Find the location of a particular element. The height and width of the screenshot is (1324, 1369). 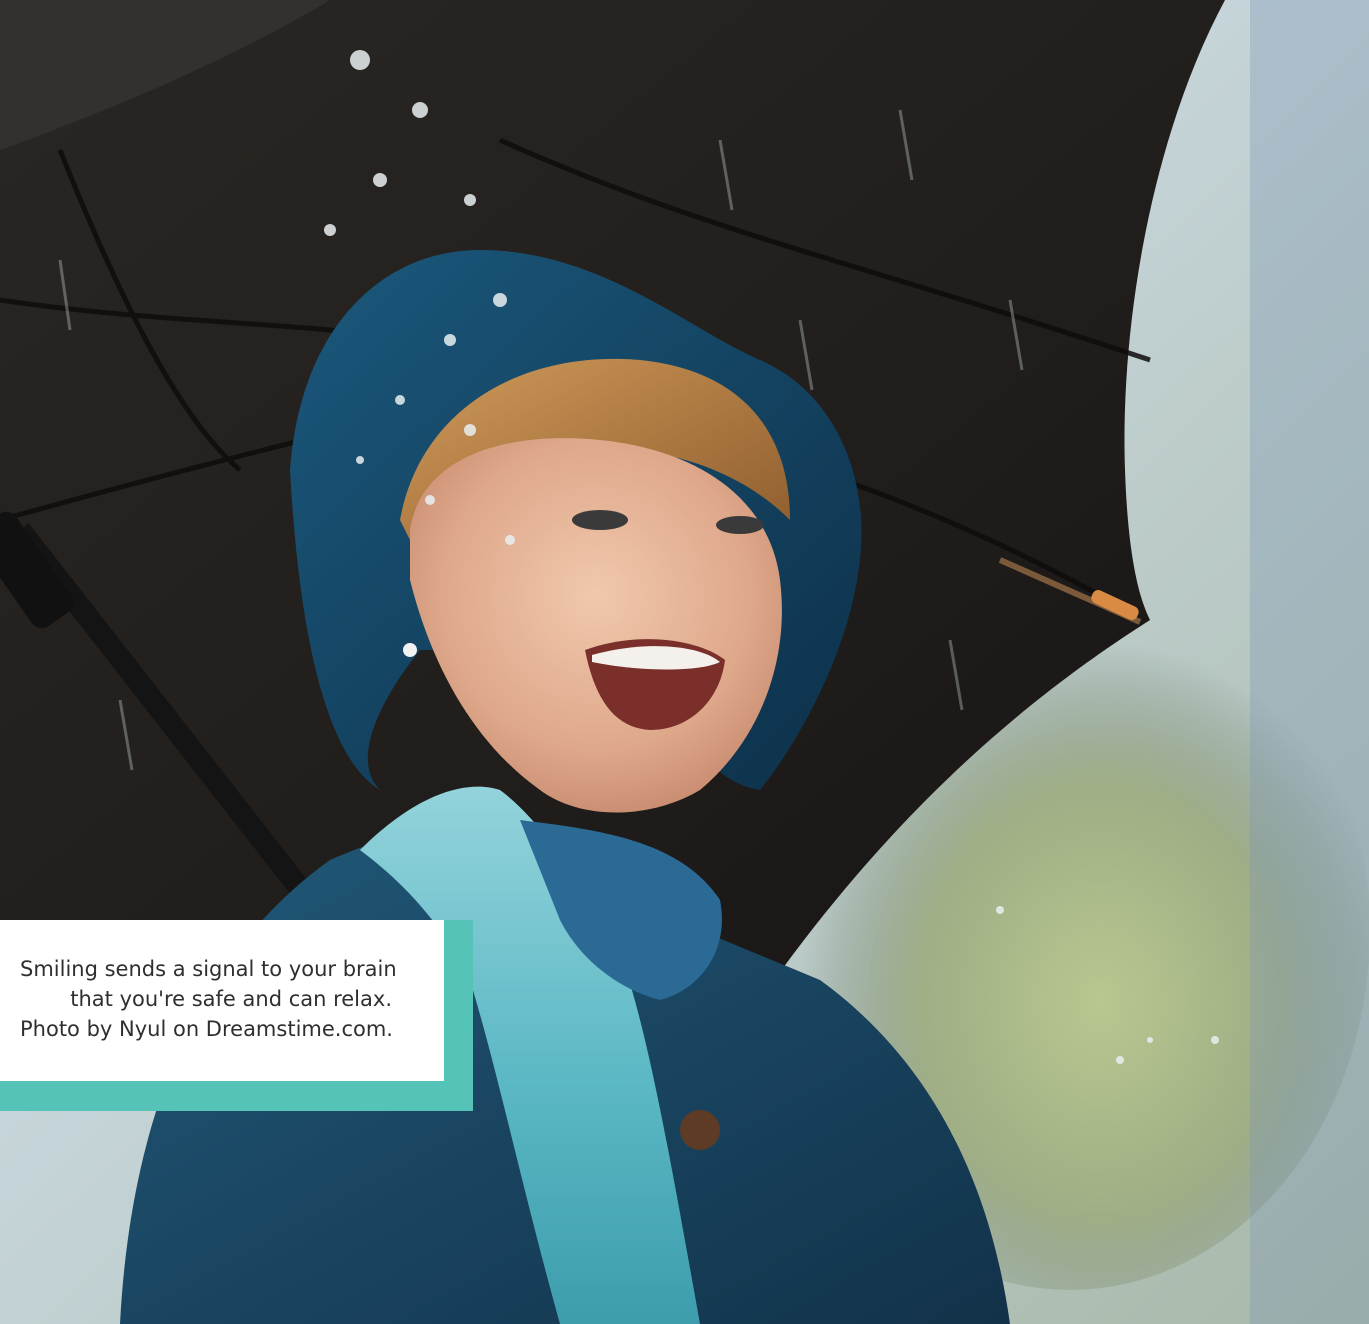

caption-line-2: that you're safe and can relax. is located at coordinates (231, 999).